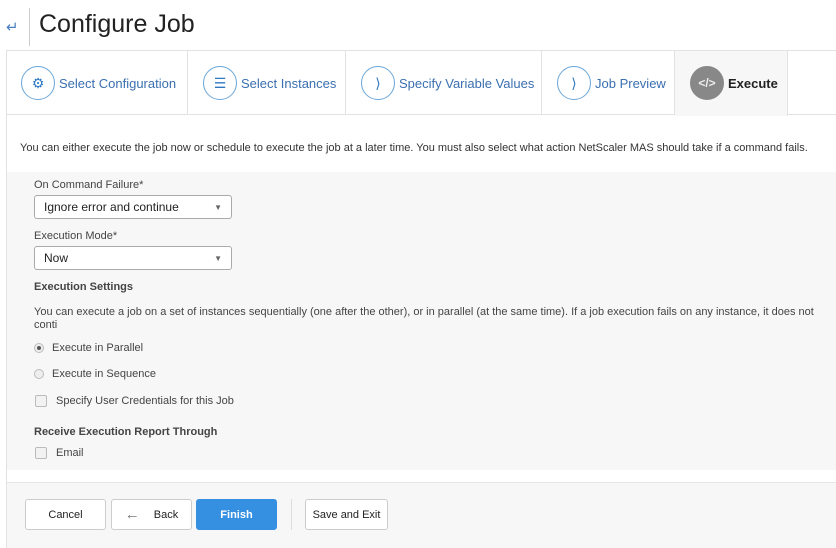 This screenshot has width=836, height=548. What do you see at coordinates (145, 401) in the screenshot?
I see `checkbox-label: Specify User Credentials for this Job` at bounding box center [145, 401].